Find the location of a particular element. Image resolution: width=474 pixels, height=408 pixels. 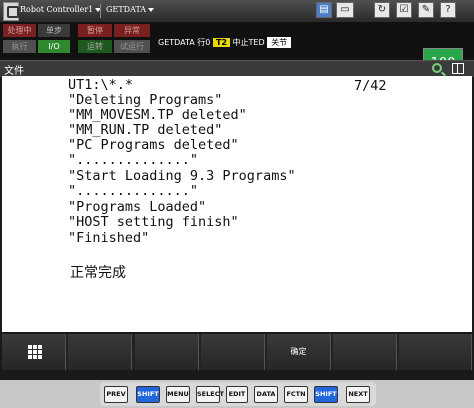

program-status-line: GETDATA 行0 T2 中止TED 关节 is located at coordinates (225, 42).